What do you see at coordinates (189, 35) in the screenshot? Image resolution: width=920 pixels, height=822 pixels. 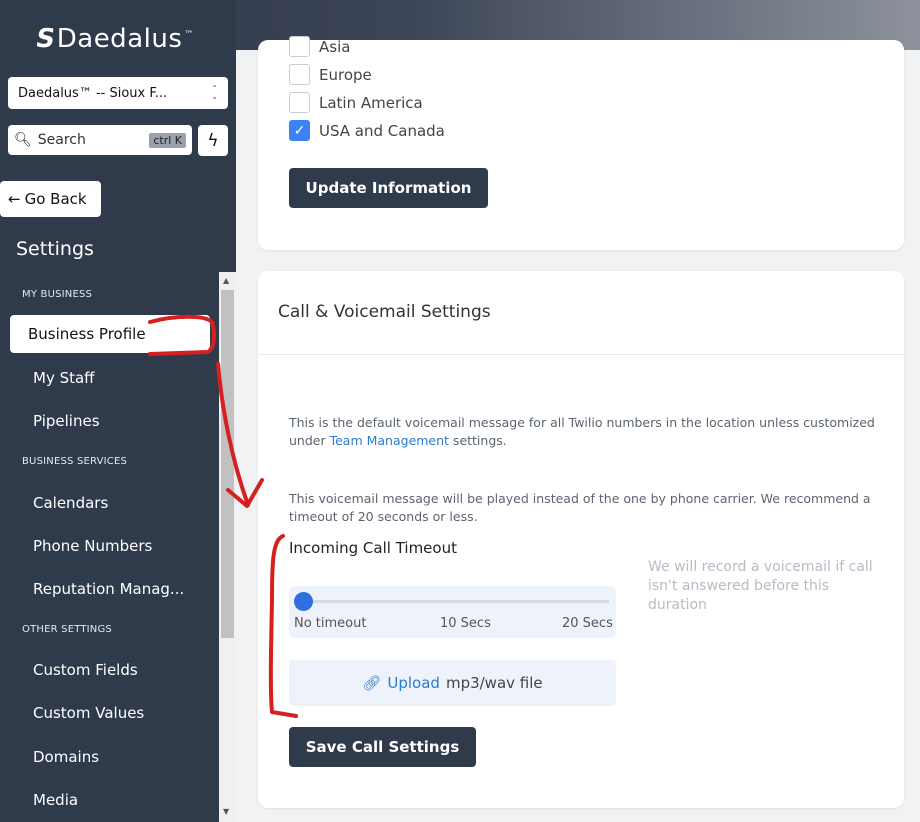 I see `brand-tm: ™` at bounding box center [189, 35].